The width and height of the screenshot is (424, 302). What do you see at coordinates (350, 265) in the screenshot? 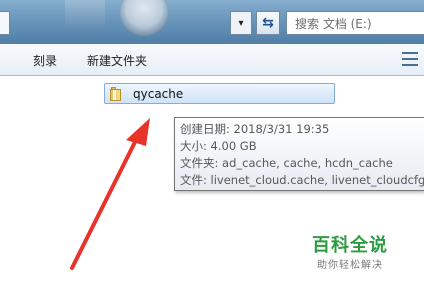
I see `watermark-subtitle: 助你轻松解决` at bounding box center [350, 265].